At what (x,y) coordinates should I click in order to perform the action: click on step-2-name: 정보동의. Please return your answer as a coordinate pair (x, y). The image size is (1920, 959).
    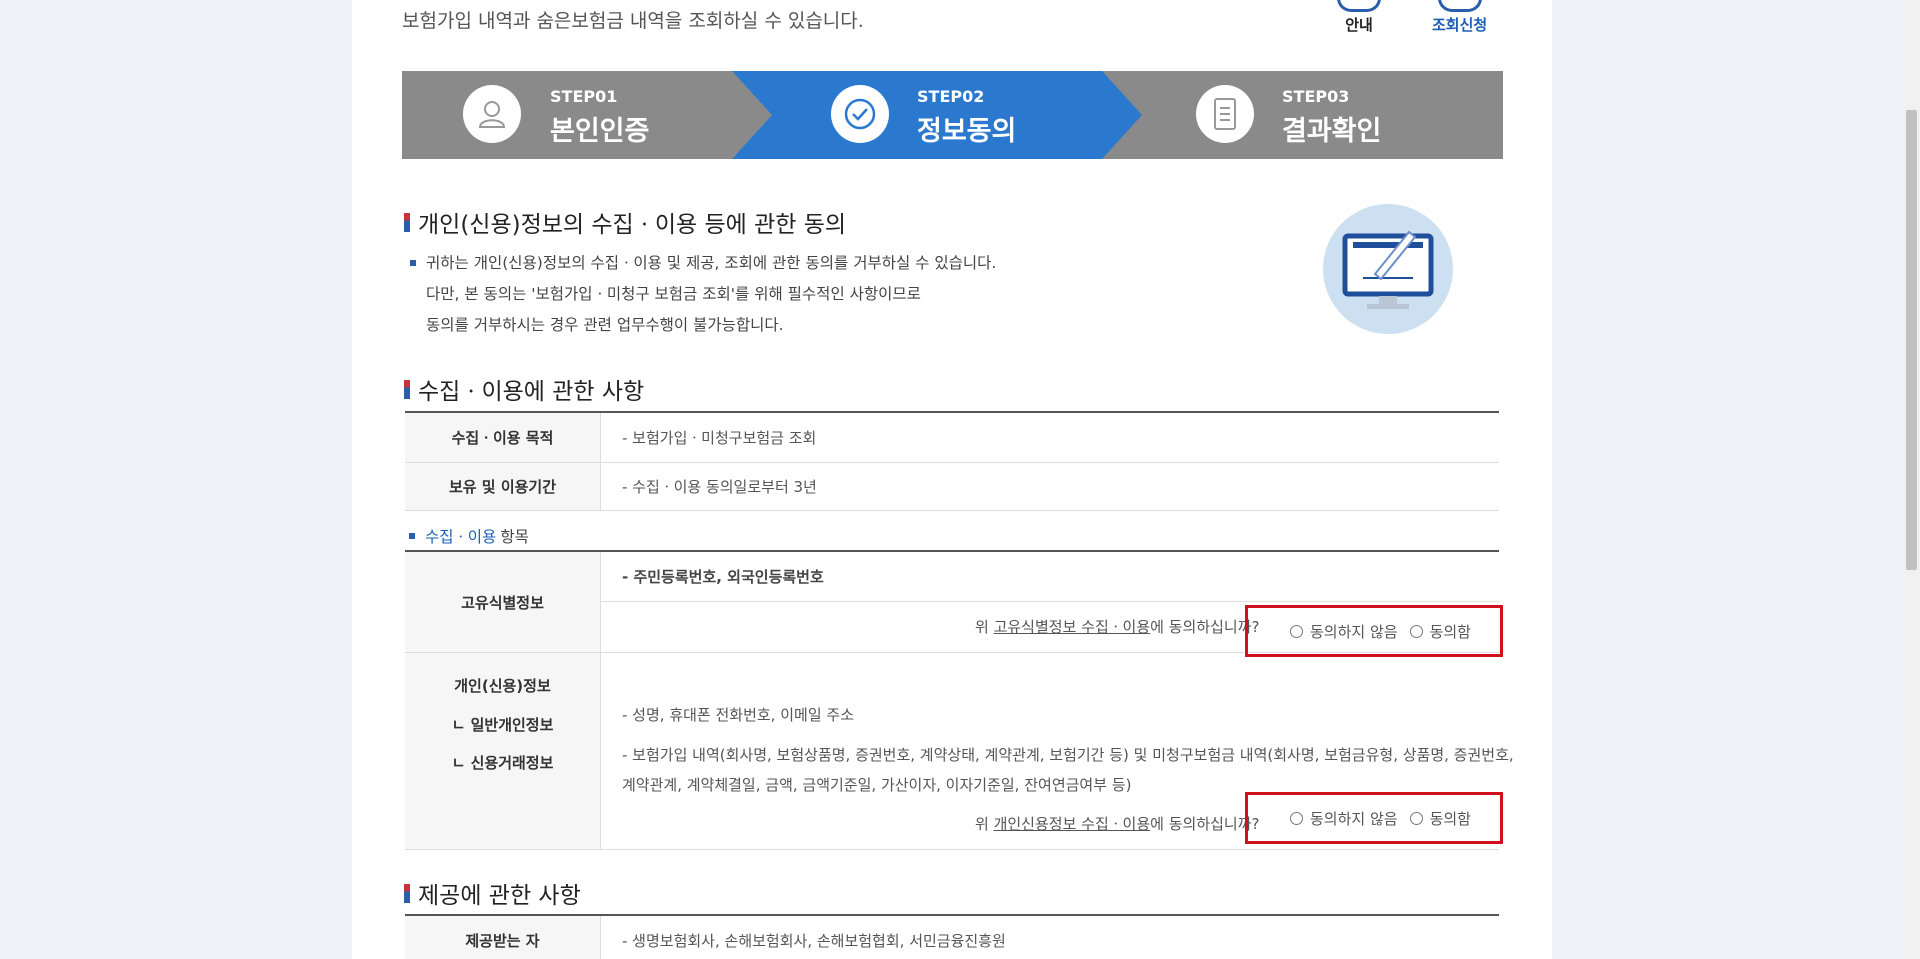
    Looking at the image, I should click on (967, 131).